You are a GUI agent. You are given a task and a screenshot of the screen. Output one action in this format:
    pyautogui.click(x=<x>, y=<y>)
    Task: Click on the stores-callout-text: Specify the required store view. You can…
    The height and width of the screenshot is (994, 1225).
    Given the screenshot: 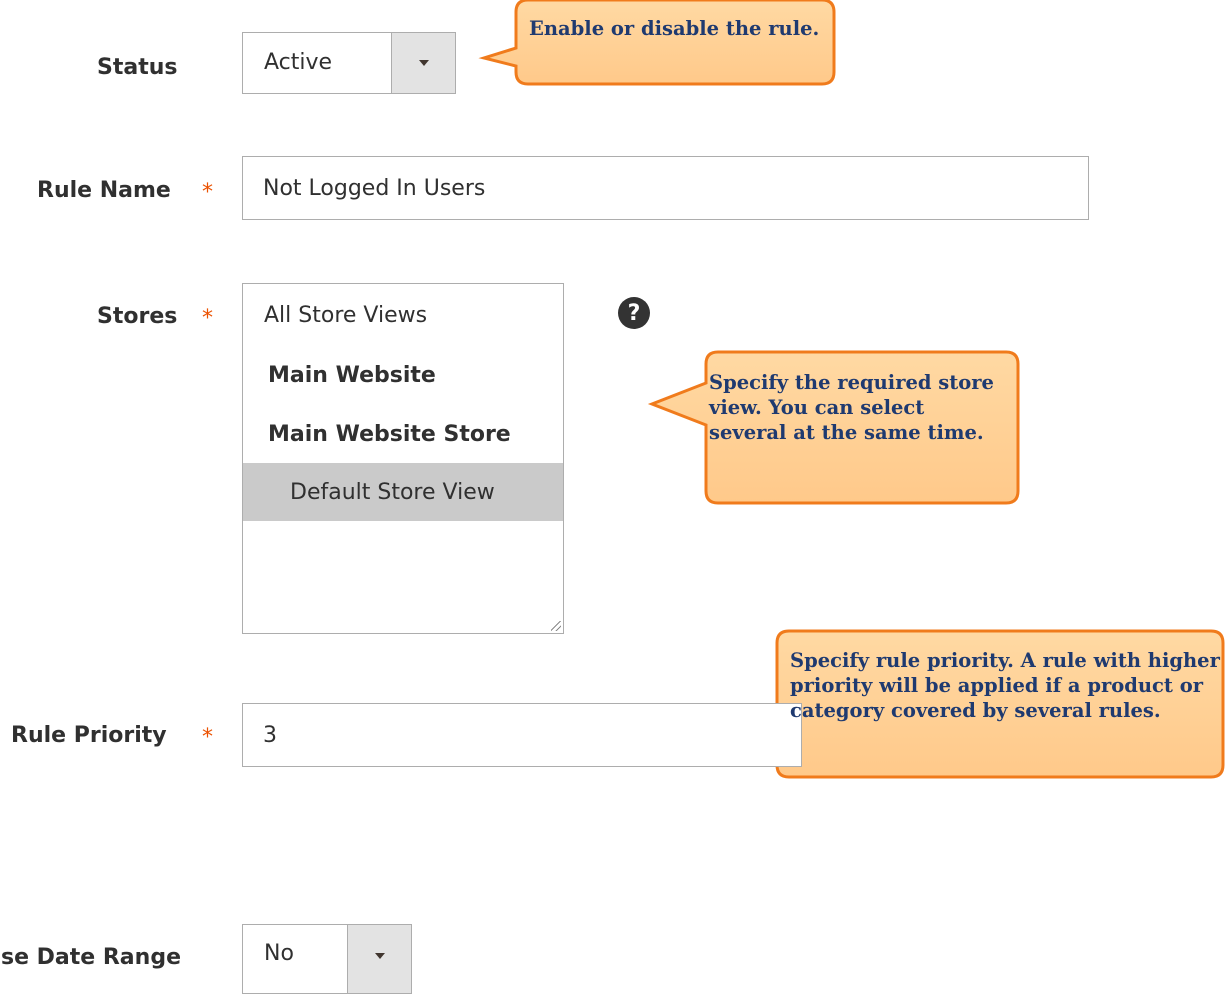 What is the action you would take?
    pyautogui.click(x=851, y=407)
    